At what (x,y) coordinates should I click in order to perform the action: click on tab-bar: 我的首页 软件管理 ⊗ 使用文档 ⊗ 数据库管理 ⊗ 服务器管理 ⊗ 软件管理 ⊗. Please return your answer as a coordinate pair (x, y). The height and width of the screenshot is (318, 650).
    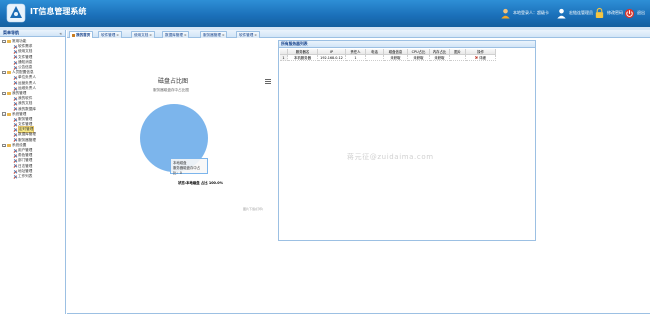
    Looking at the image, I should click on (358, 34).